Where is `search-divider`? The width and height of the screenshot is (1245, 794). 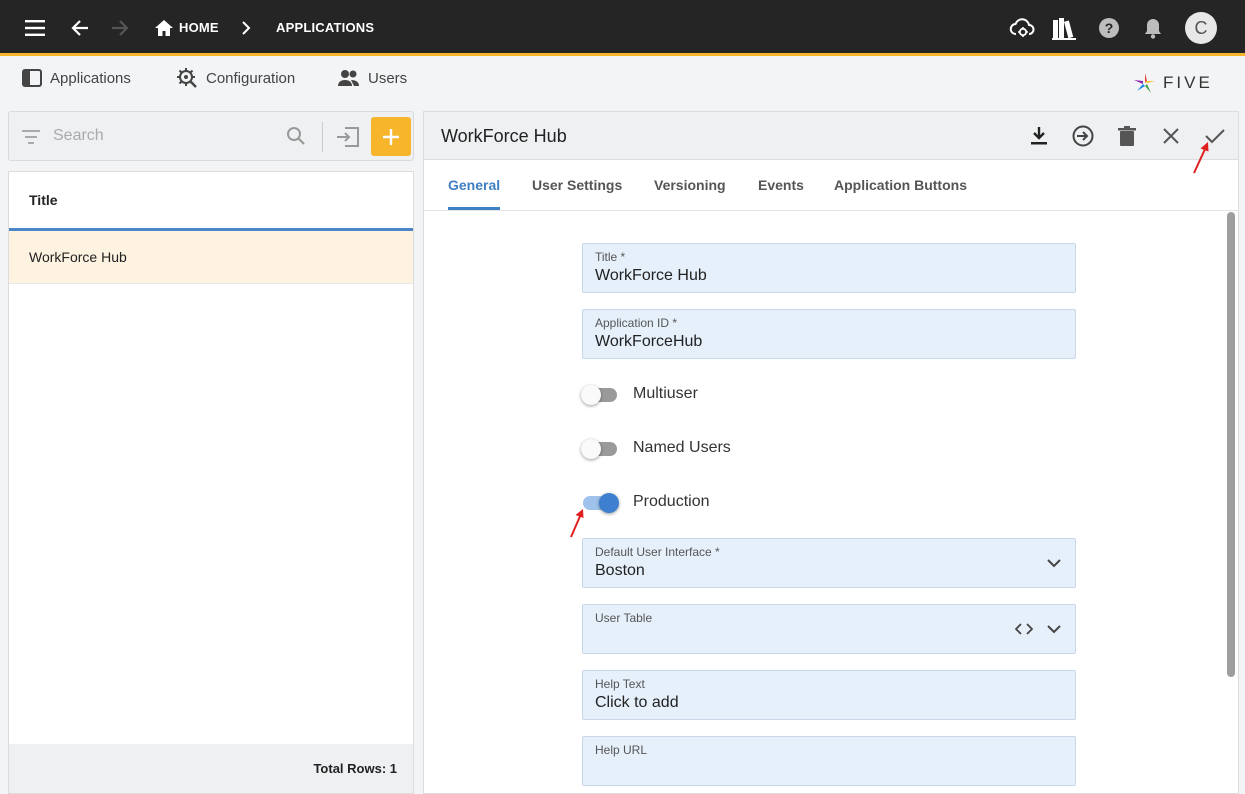
search-divider is located at coordinates (322, 137).